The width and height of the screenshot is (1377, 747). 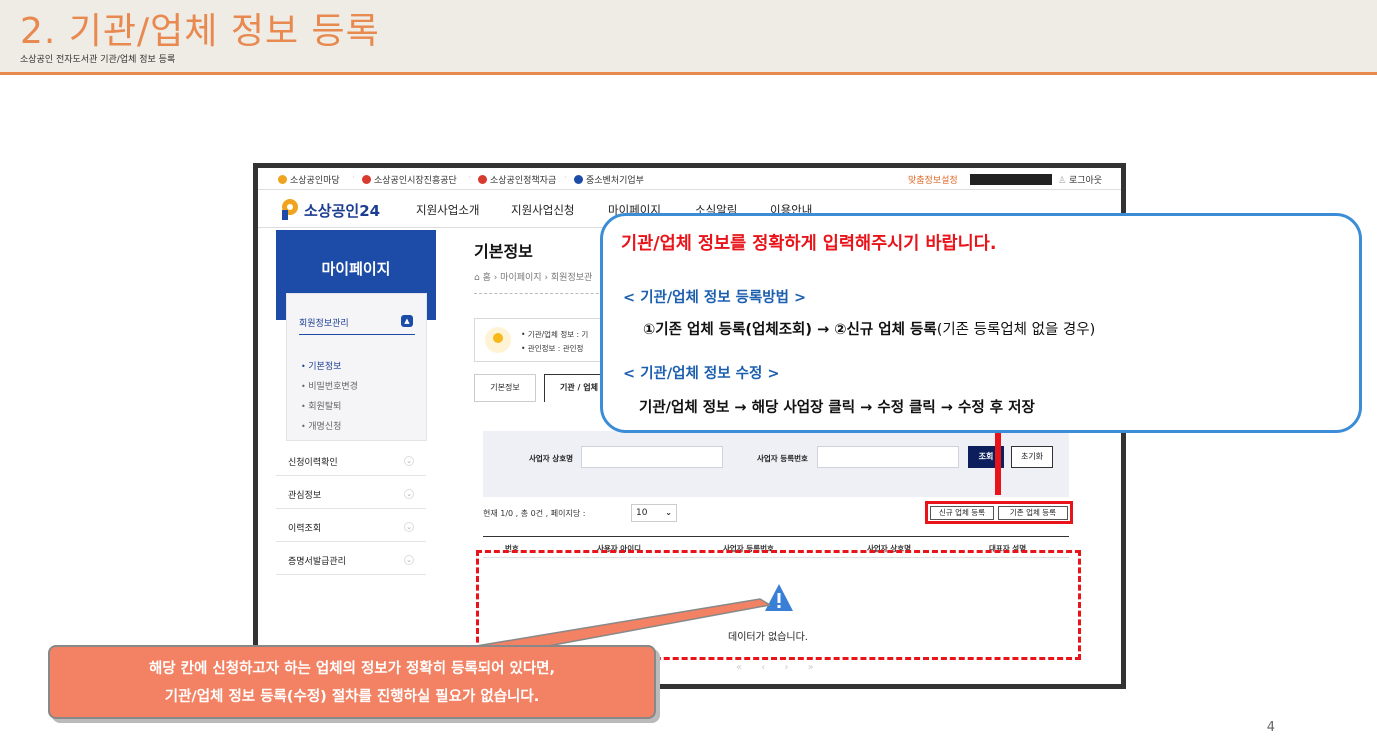 I want to click on new-company-button: 신규 업체 등록, so click(x=962, y=513).